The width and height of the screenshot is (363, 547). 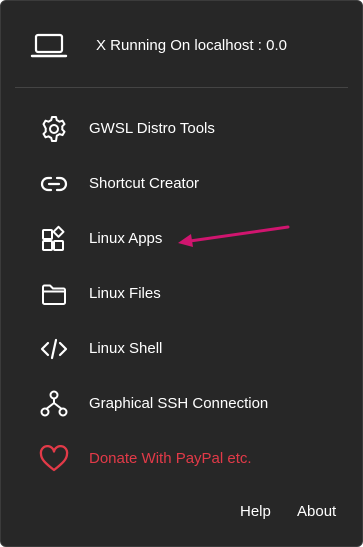 I want to click on menu-item-label: GWSL Distro Tools, so click(x=152, y=128).